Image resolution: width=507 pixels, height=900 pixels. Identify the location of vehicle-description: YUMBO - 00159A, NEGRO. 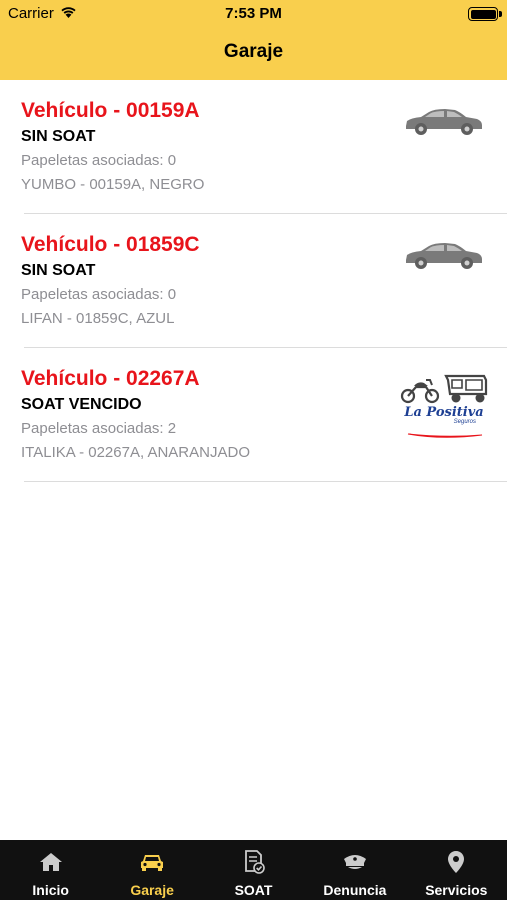
(113, 184).